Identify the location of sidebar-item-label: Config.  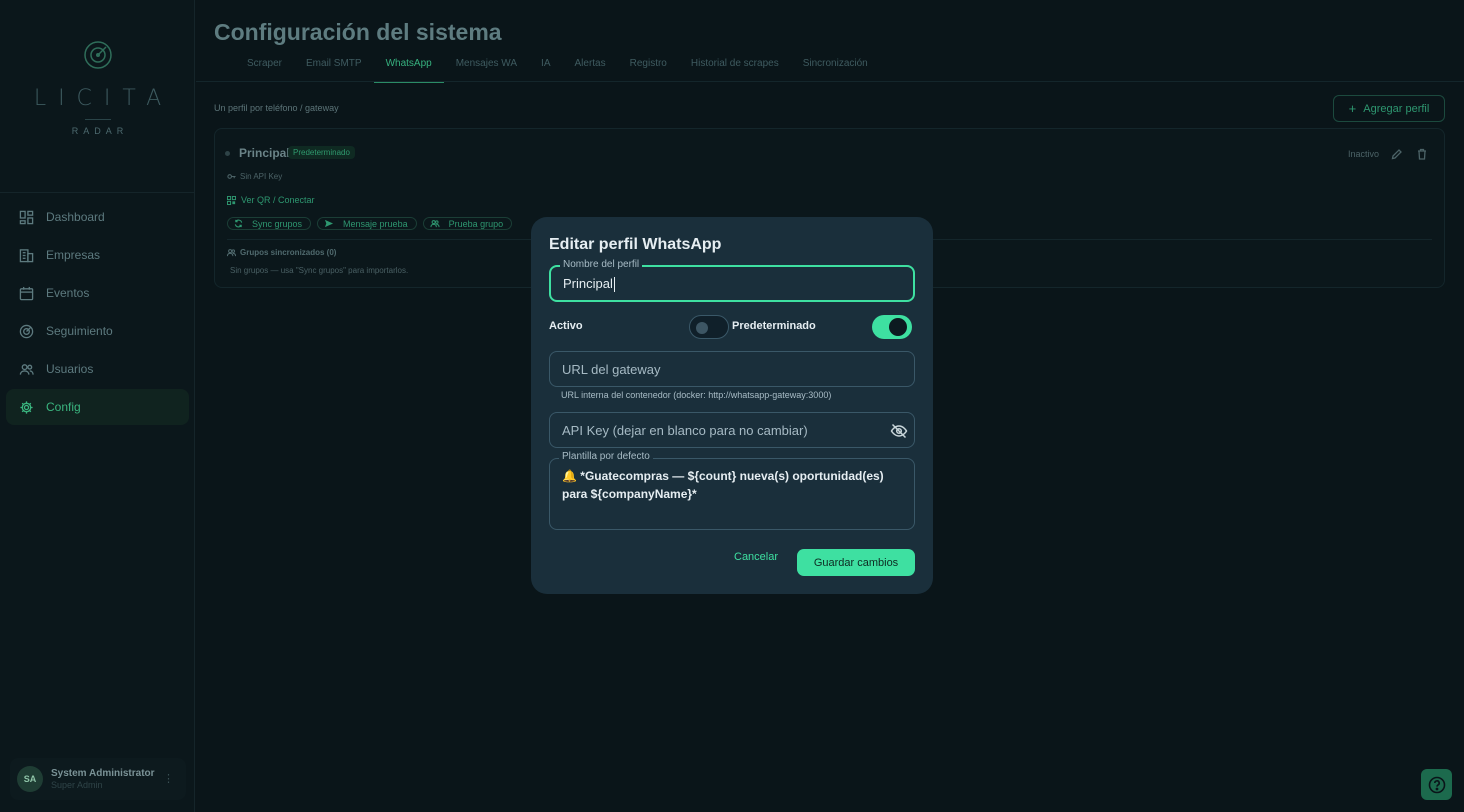
(63, 407).